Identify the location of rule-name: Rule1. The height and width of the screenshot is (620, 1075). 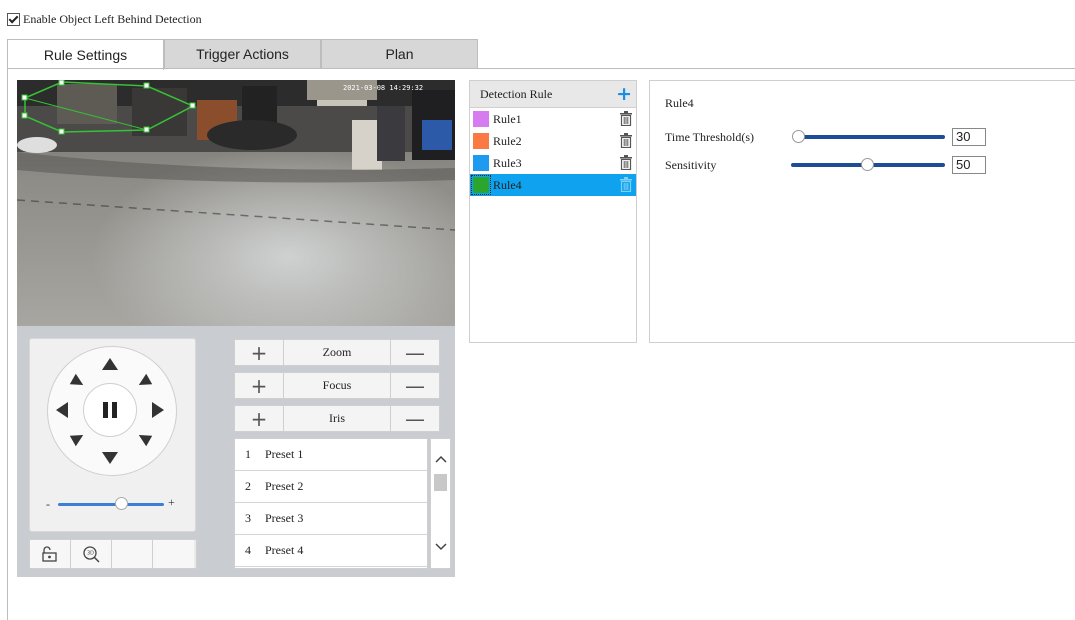
(507, 118).